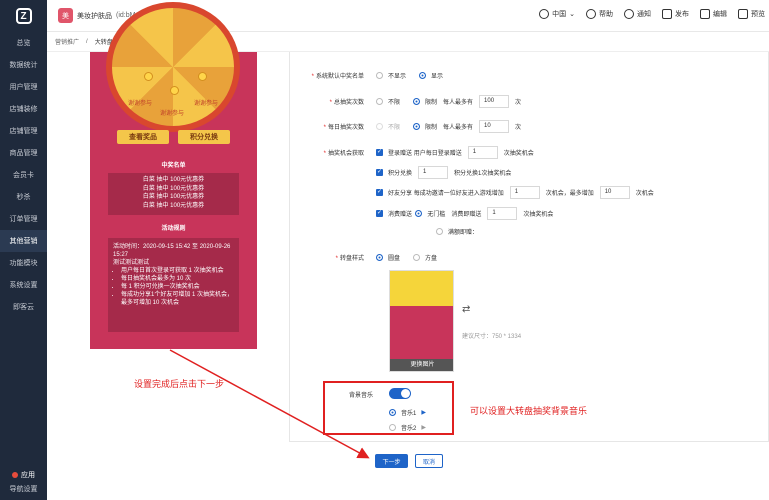 Image resolution: width=769 pixels, height=500 pixels. Describe the element at coordinates (23, 87) in the screenshot. I see `sidebar-item-users: 用户管理` at that location.